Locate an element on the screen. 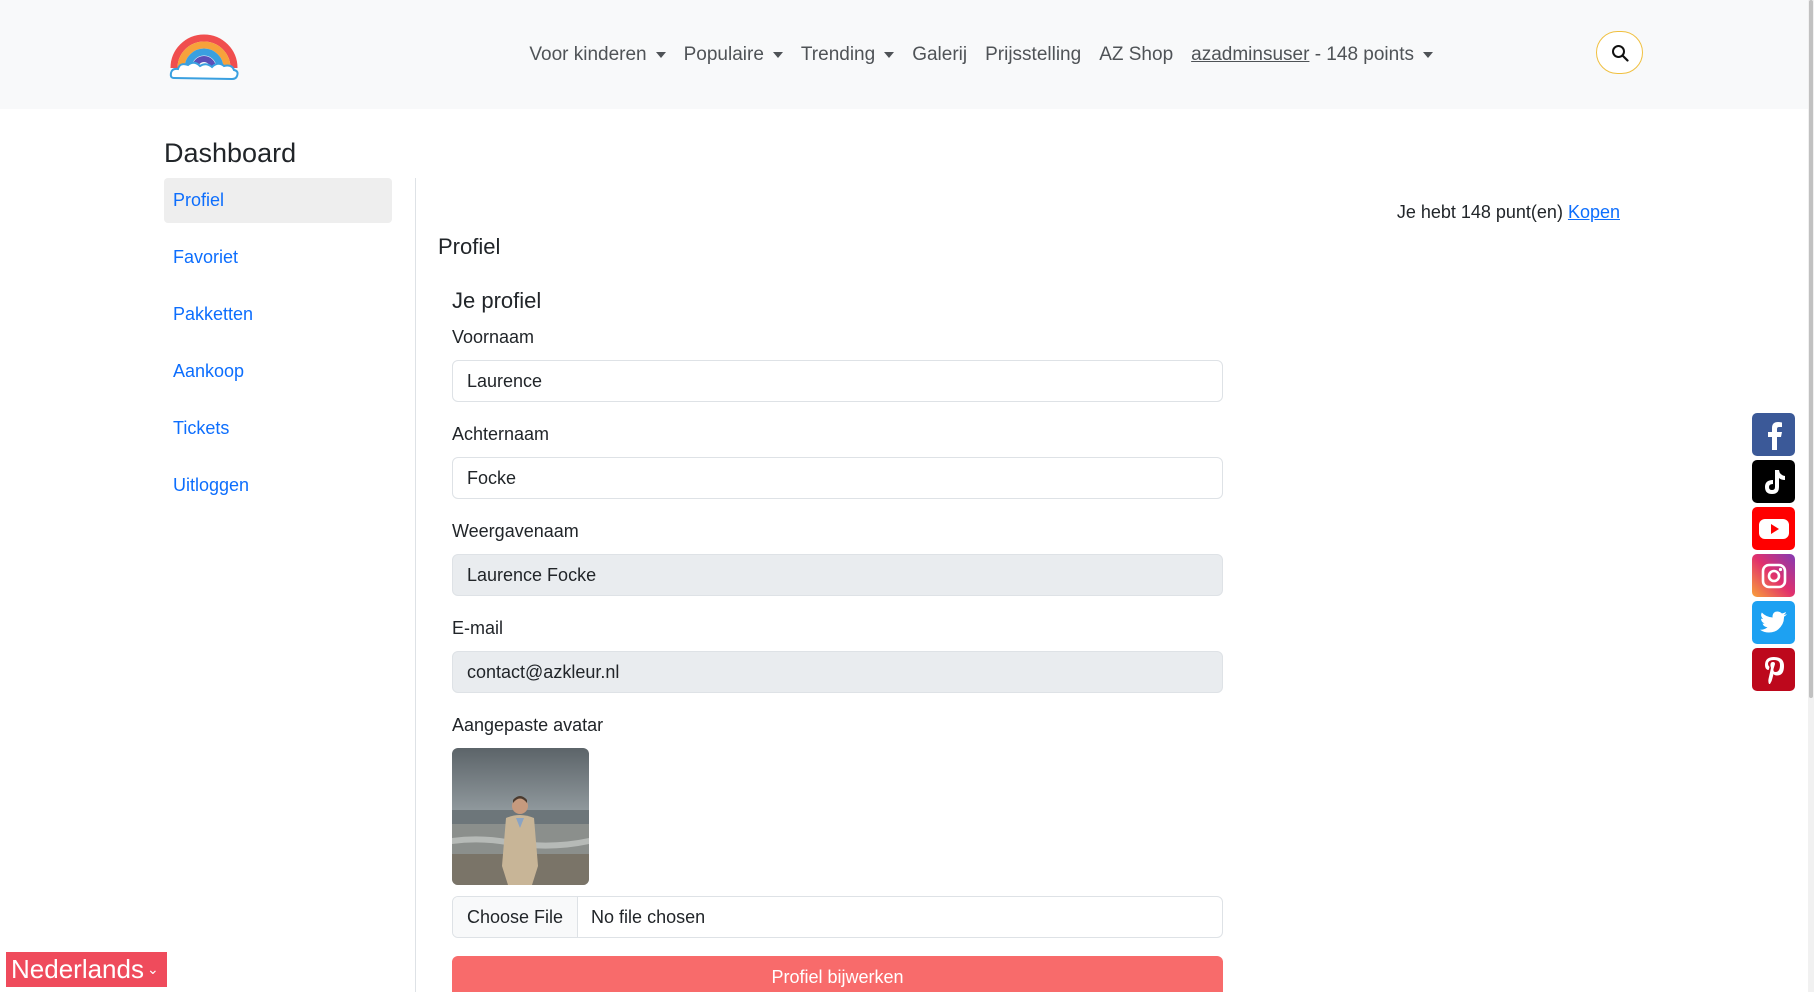  nav-trending: Trending is located at coordinates (847, 55).